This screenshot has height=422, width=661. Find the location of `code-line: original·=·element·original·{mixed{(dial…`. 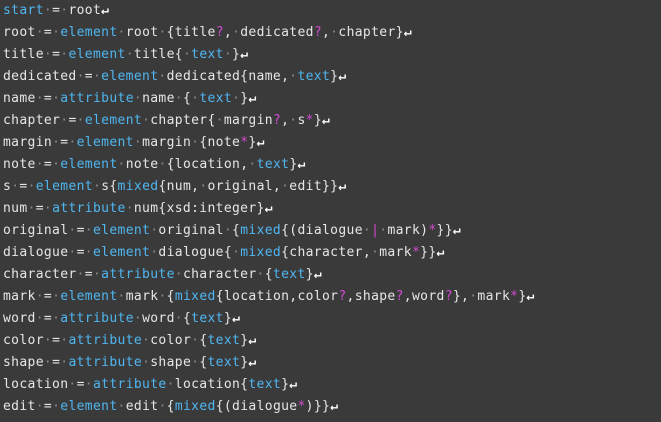

code-line: original·=·element·original·{mixed{(dial… is located at coordinates (330, 231).